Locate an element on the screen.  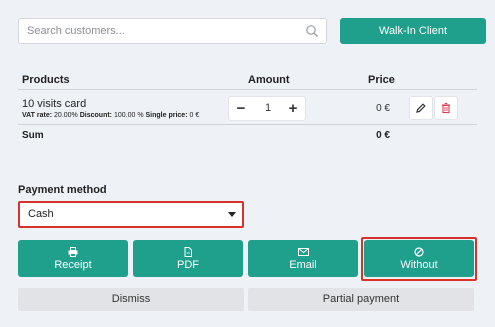
discount-label: Discount: is located at coordinates (96, 115).